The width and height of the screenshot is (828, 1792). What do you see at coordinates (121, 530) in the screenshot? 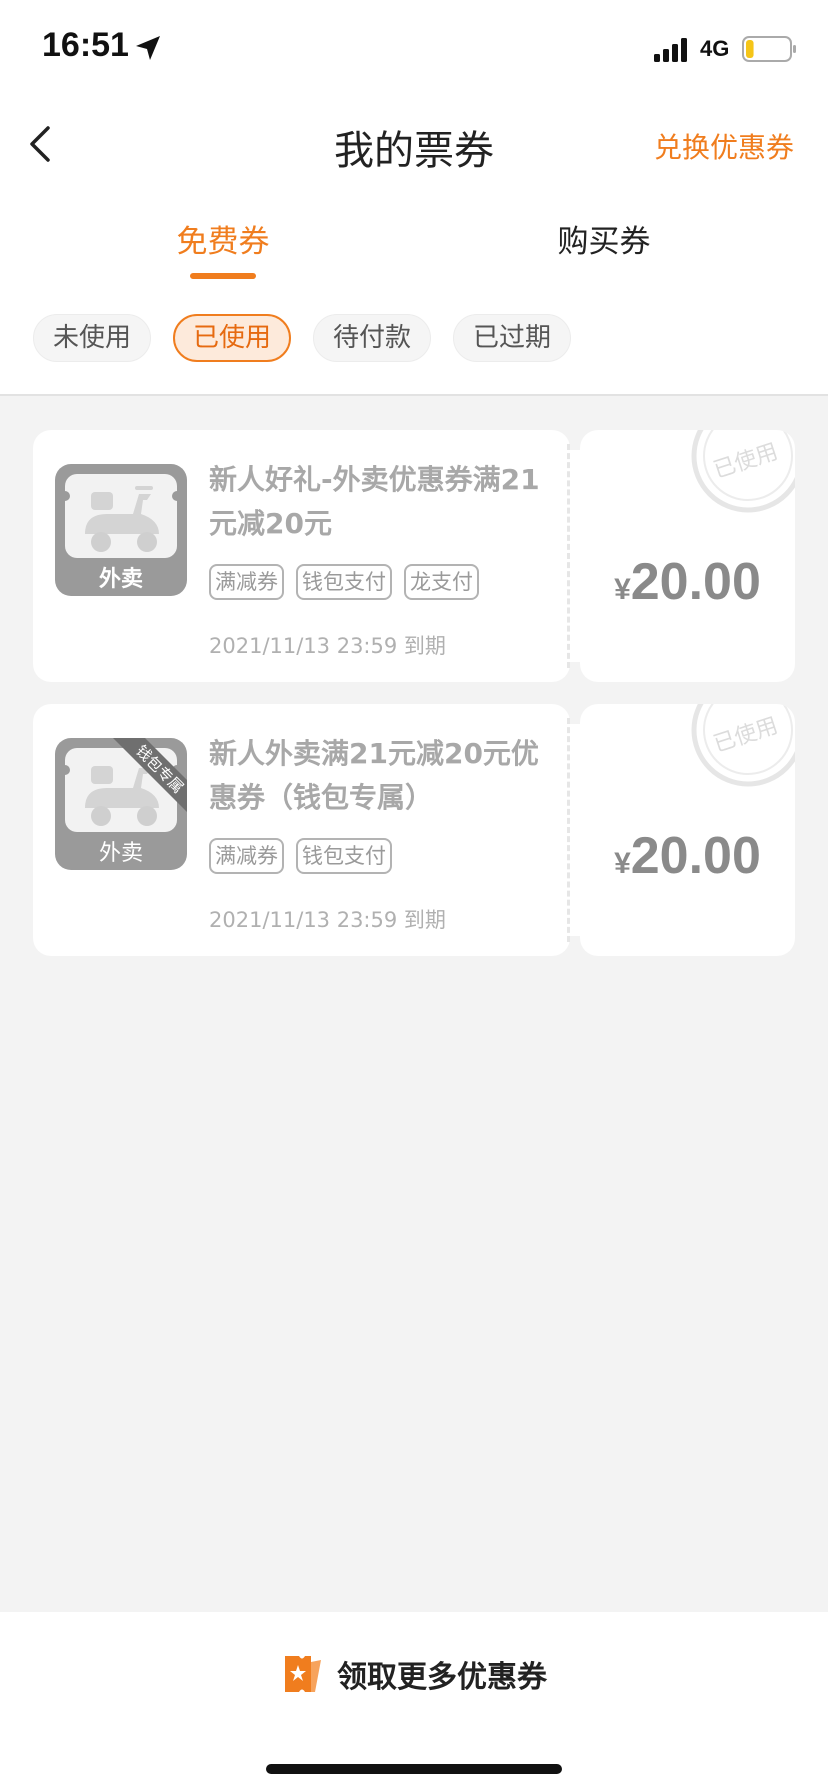
I see `scooter-icon: 外卖` at bounding box center [121, 530].